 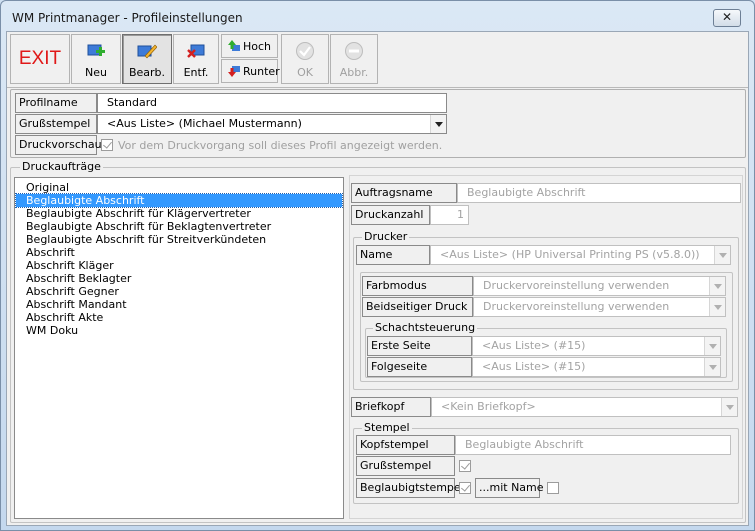 What do you see at coordinates (387, 427) in the screenshot?
I see `stamp-group-title: Stempel` at bounding box center [387, 427].